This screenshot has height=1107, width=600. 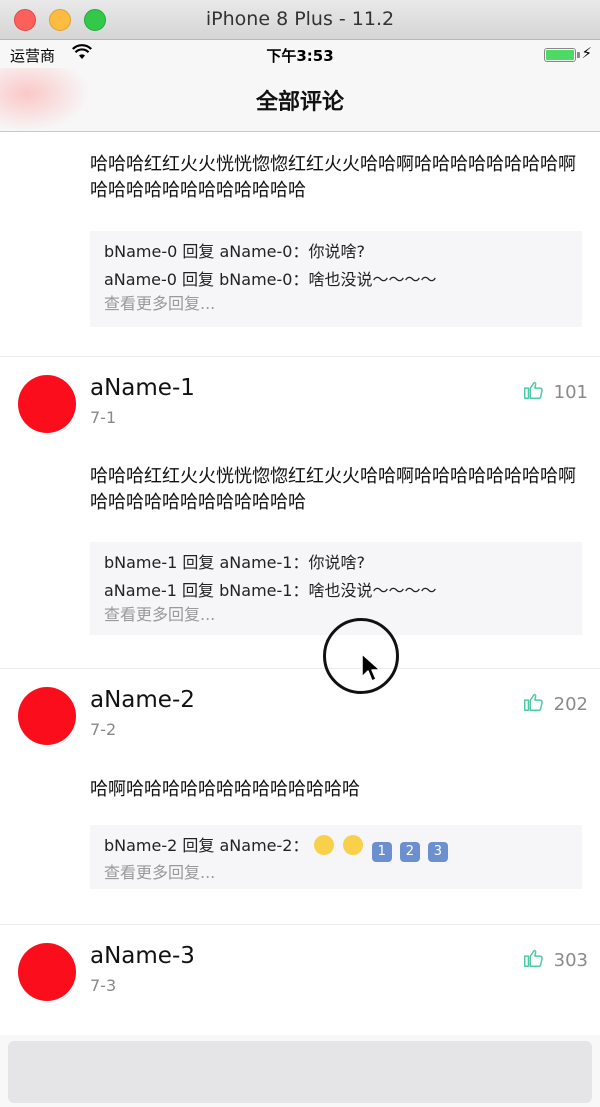 I want to click on status-time: 下午3:53, so click(x=300, y=56).